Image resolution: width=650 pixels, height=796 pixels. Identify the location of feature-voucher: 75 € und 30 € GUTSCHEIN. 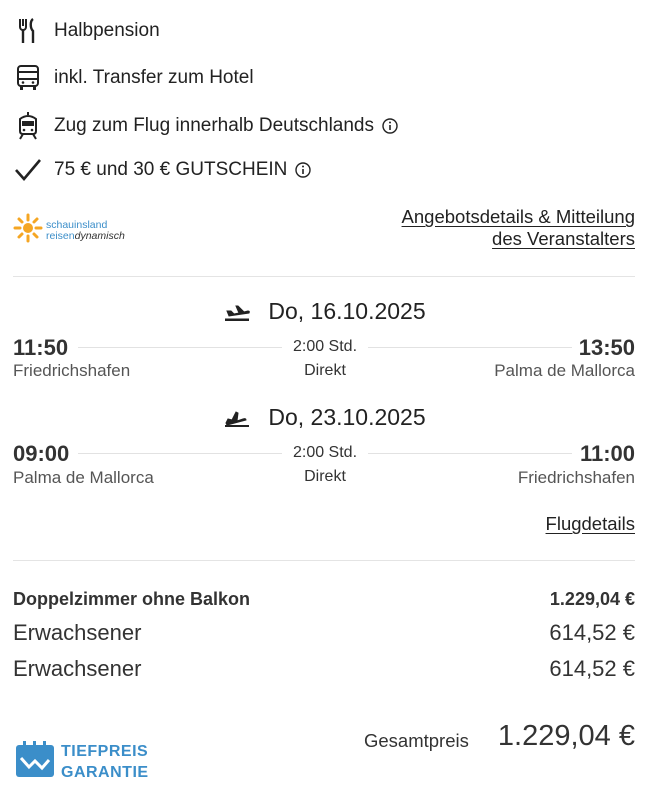
(163, 170).